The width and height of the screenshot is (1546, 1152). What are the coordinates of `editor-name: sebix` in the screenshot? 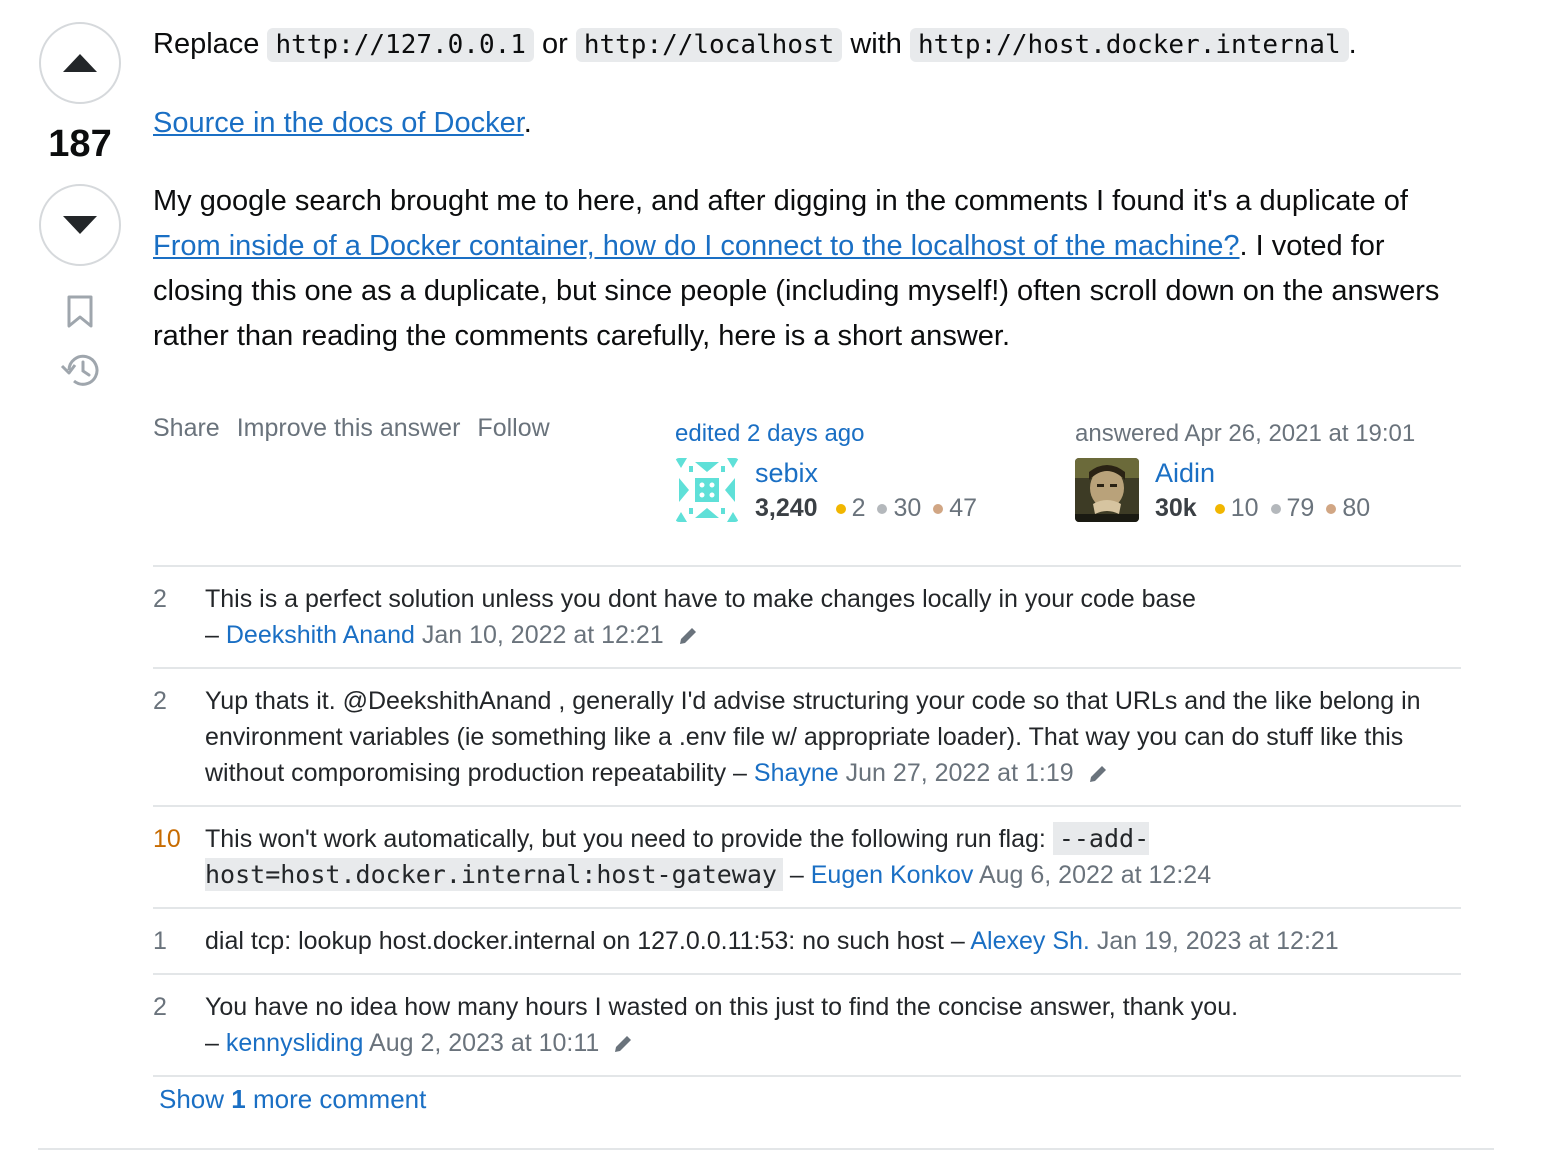 It's located at (866, 473).